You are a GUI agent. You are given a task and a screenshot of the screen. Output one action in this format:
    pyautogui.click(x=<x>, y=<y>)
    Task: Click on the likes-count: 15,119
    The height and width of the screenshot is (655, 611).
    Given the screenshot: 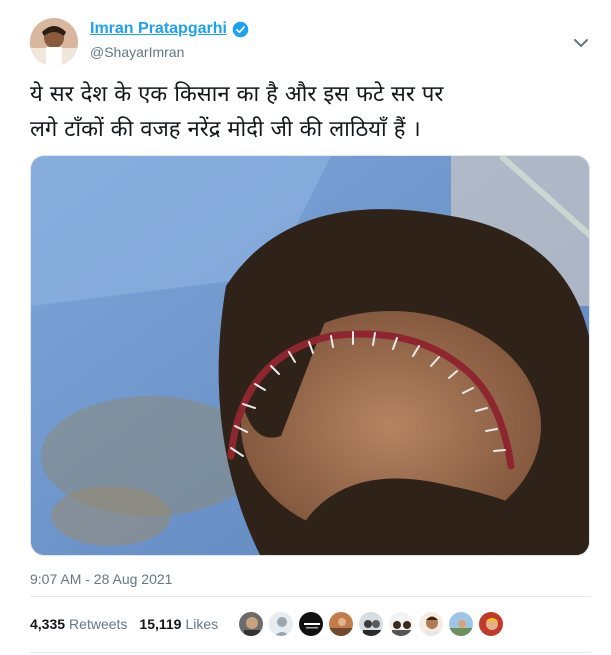 What is the action you would take?
    pyautogui.click(x=160, y=624)
    